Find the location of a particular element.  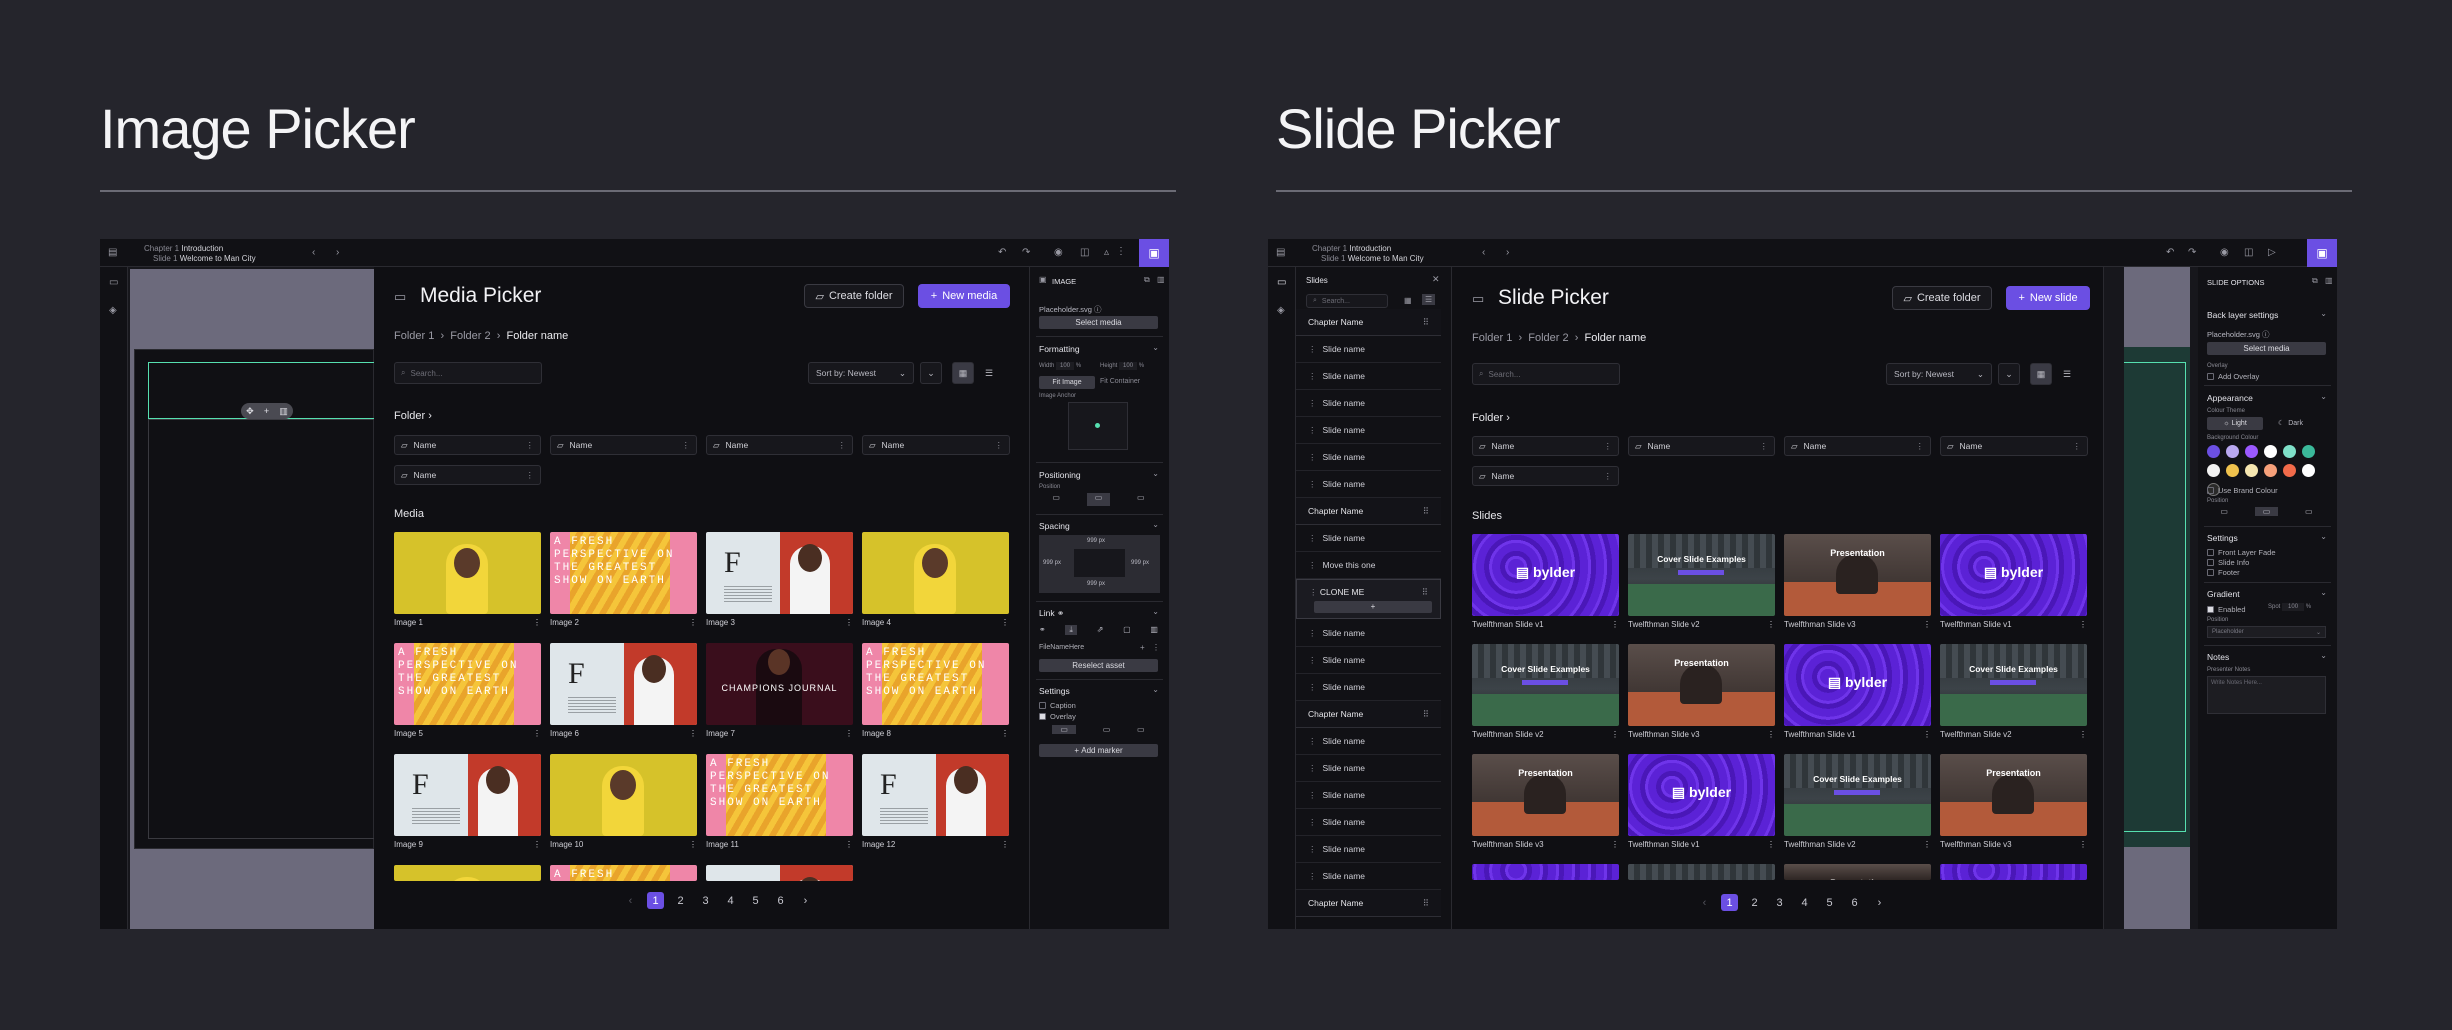

page-button: 1 is located at coordinates (655, 900).